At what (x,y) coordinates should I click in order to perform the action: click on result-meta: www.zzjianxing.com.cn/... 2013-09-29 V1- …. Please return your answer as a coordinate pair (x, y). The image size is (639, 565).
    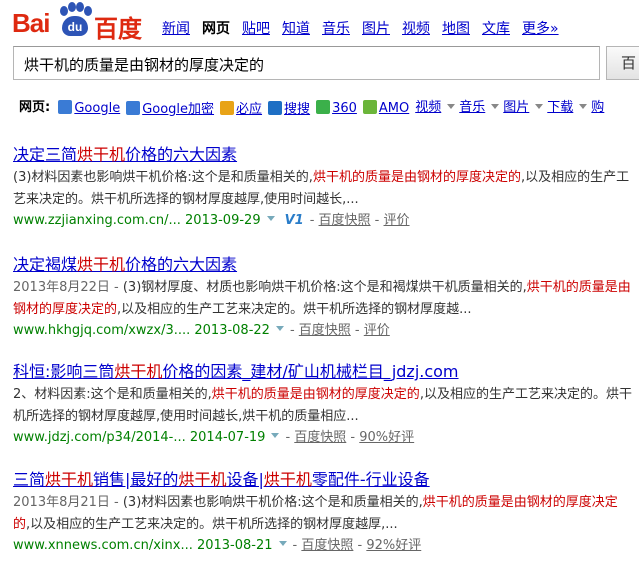
    Looking at the image, I should click on (323, 221).